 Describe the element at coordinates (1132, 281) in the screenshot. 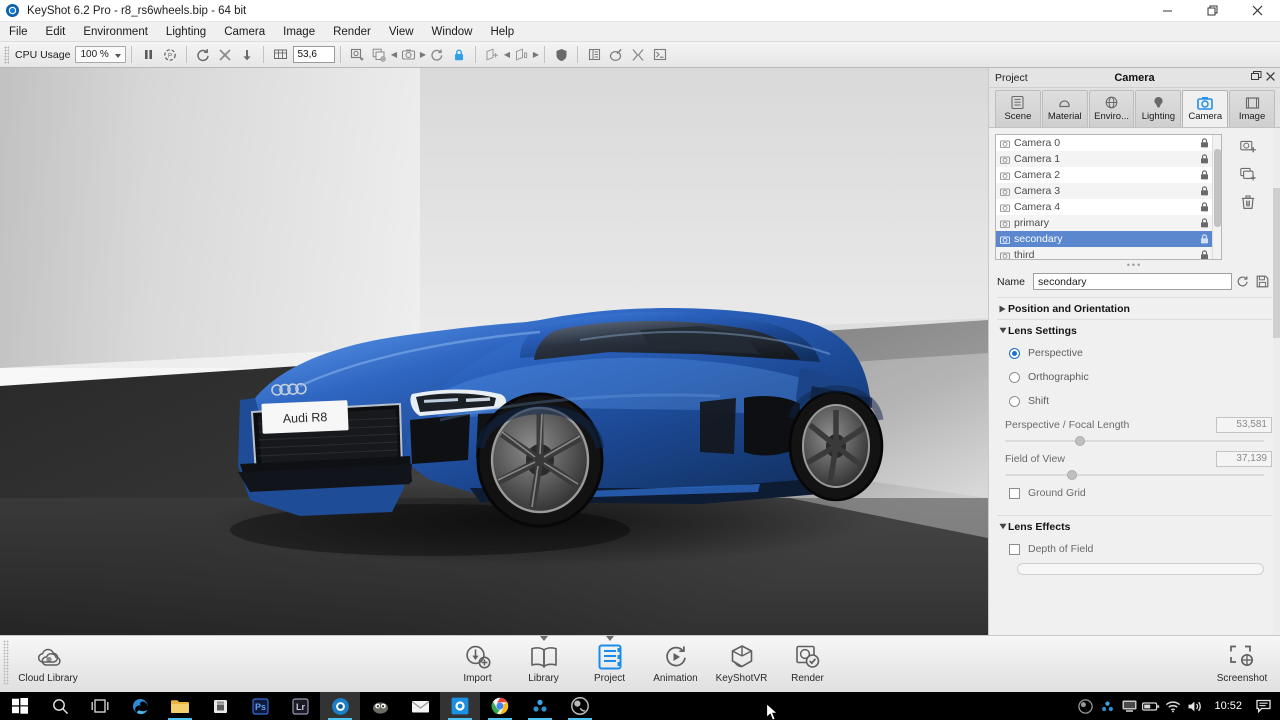

I see `camera-name-input: secondary` at that location.